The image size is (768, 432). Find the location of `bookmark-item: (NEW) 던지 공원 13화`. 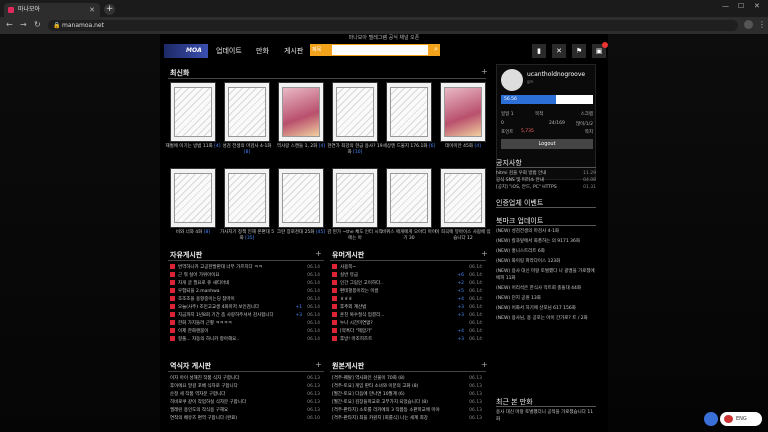

bookmark-item: (NEW) 던지 공원 13화 is located at coordinates (546, 298).